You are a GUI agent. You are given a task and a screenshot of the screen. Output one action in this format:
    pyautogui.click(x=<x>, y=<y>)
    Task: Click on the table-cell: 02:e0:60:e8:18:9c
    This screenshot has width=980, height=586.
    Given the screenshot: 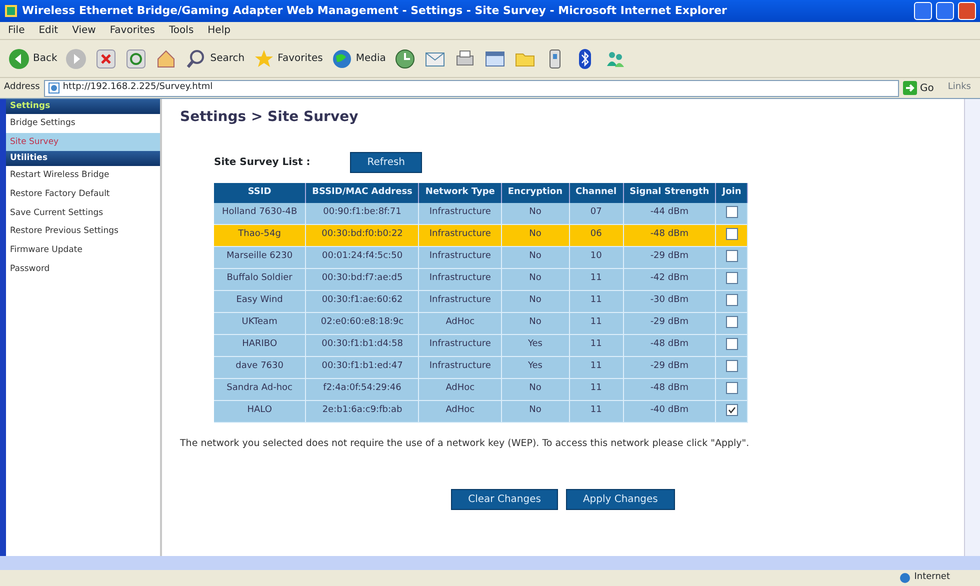 What is the action you would take?
    pyautogui.click(x=363, y=323)
    